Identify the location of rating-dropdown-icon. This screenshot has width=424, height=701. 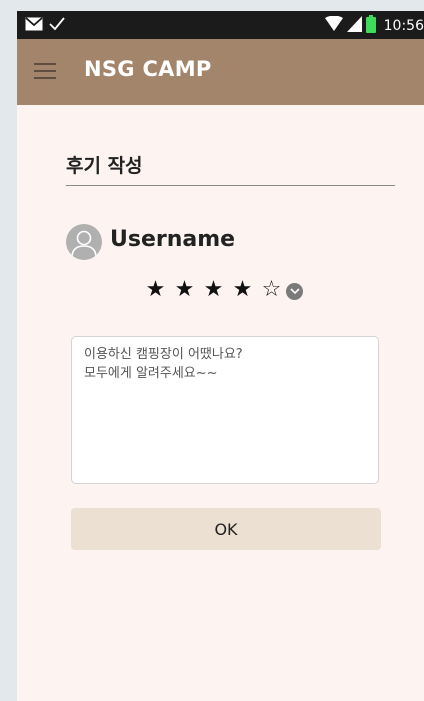
(294, 291).